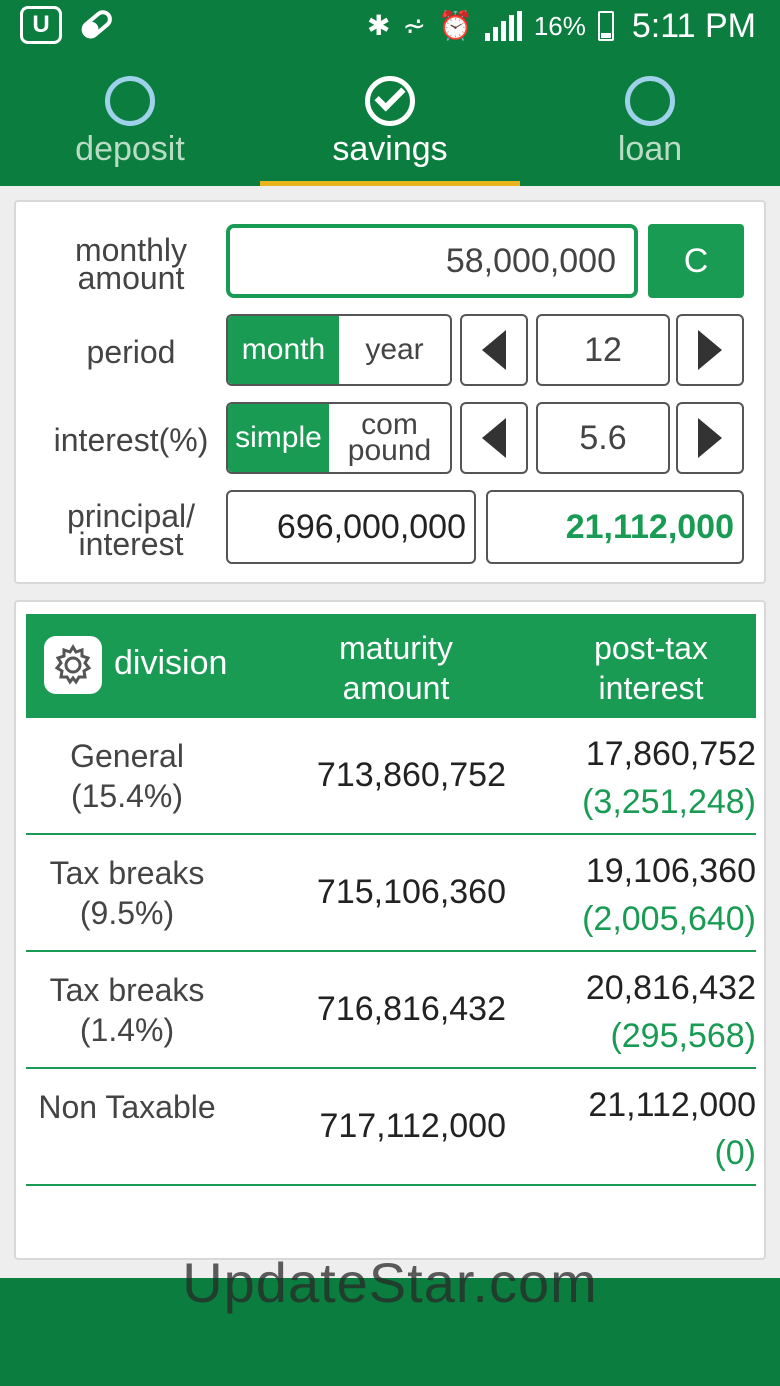  I want to click on period-decrease-button, so click(494, 350).